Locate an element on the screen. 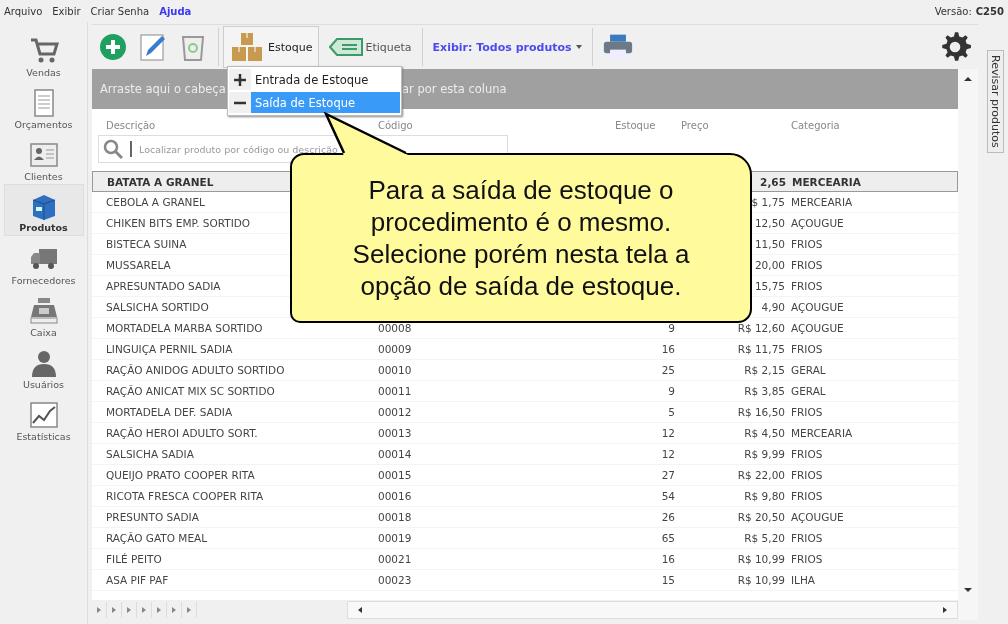 Image resolution: width=1008 pixels, height=624 pixels. table-cell: QUEIJO PRATO COOPER RITA is located at coordinates (180, 475).